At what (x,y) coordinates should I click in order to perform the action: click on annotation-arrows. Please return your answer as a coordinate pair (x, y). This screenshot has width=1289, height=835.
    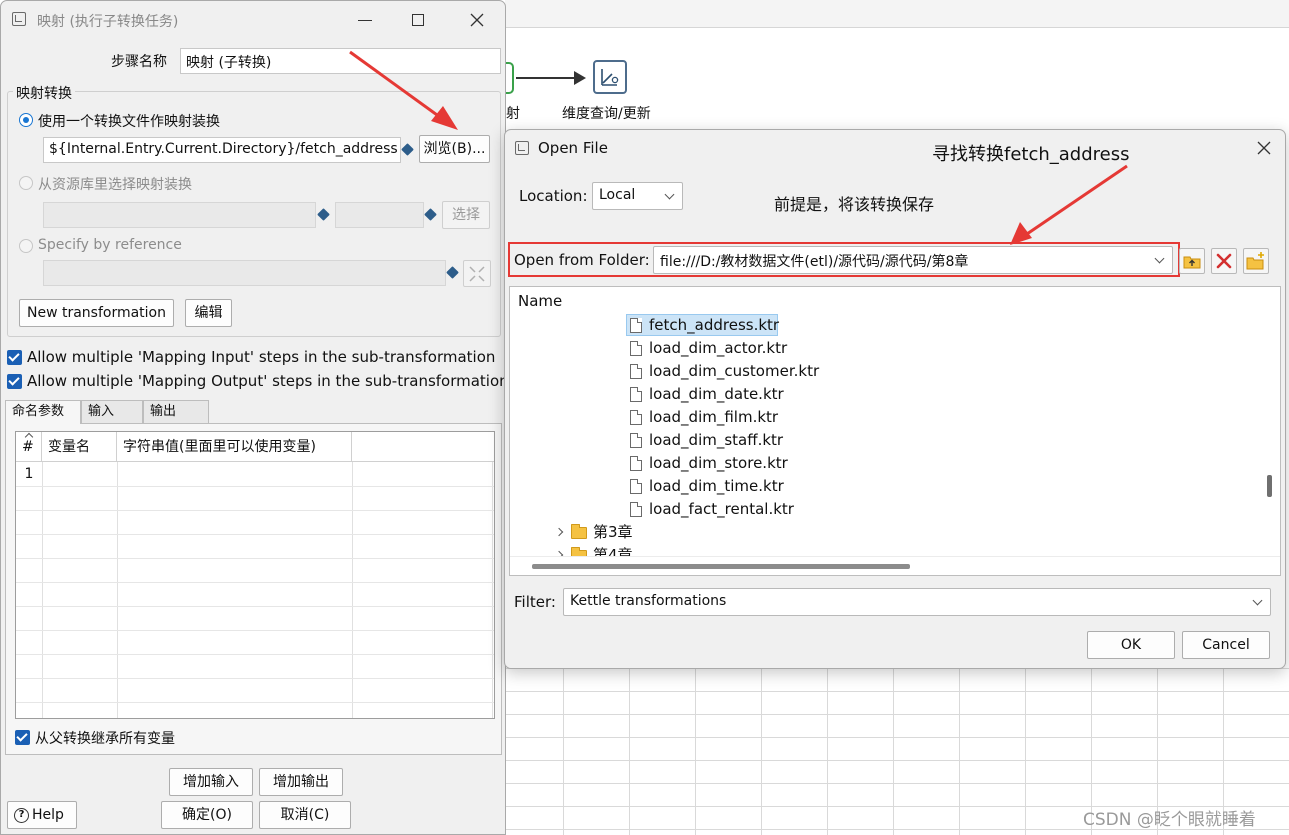
    Looking at the image, I should click on (738, 147).